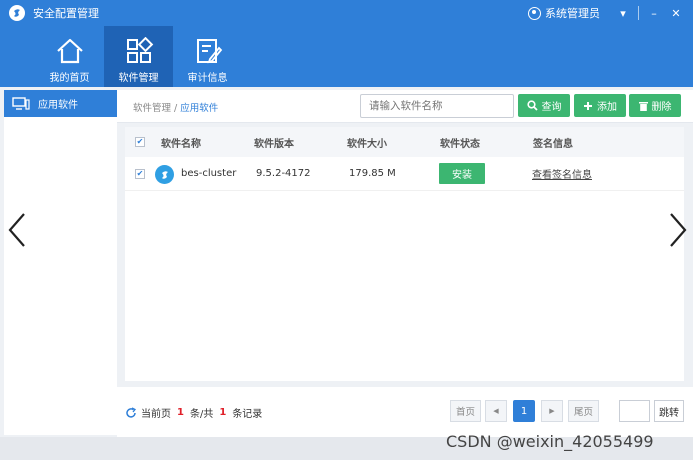  I want to click on current-page-label: 当前页, so click(156, 414).